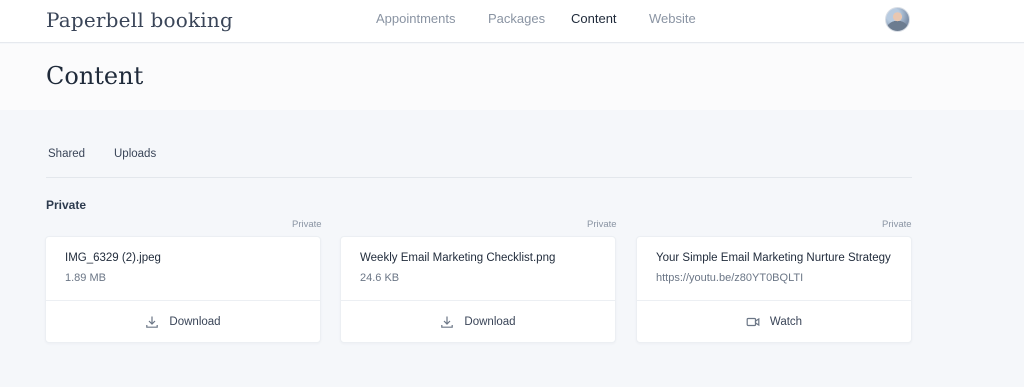 The image size is (1024, 387). I want to click on brand-logo-text: Paperbell booking, so click(139, 20).